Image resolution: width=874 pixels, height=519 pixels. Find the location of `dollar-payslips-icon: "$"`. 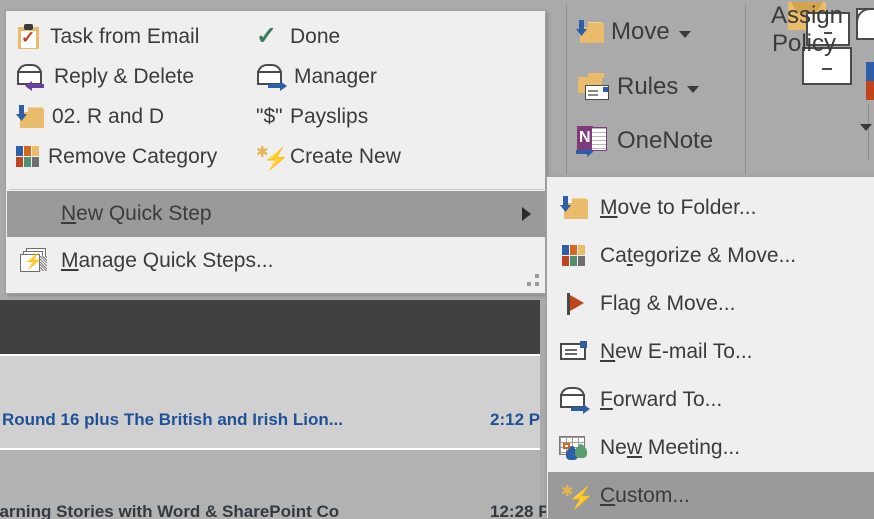

dollar-payslips-icon: "$" is located at coordinates (269, 116).